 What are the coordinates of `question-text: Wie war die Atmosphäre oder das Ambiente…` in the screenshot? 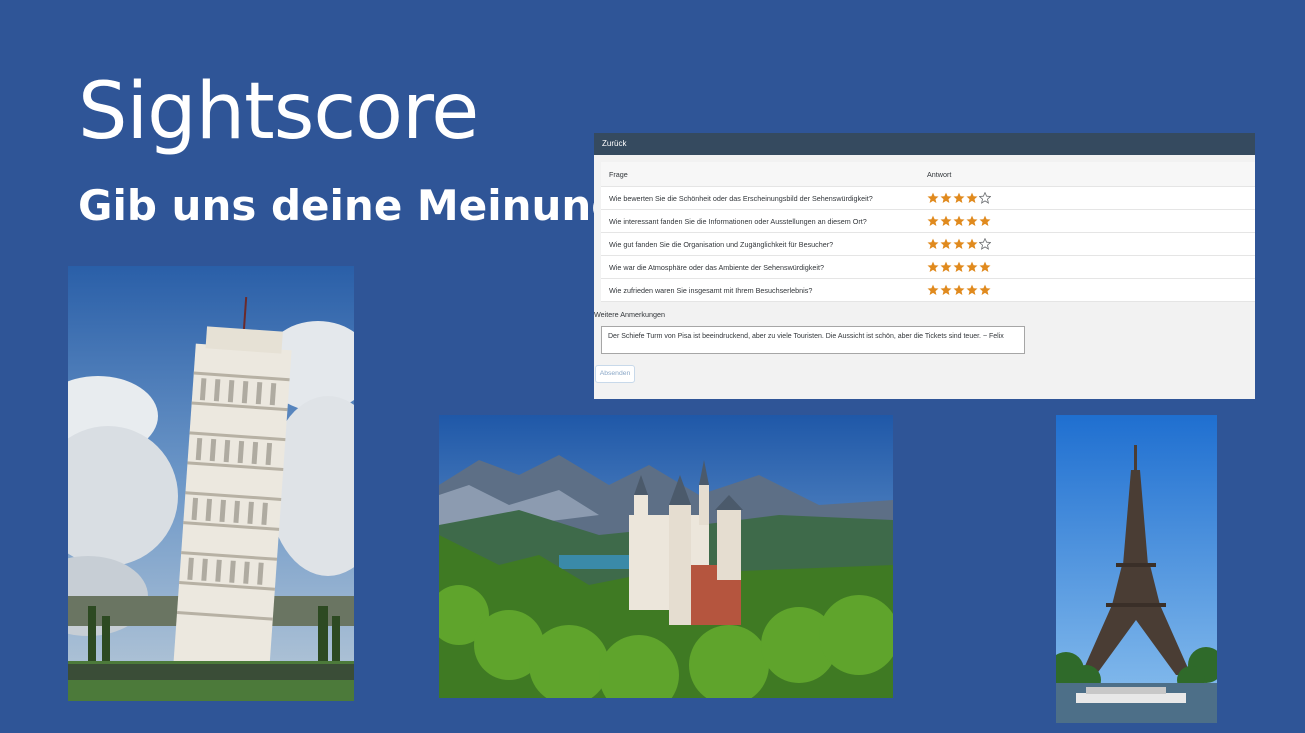 It's located at (716, 267).